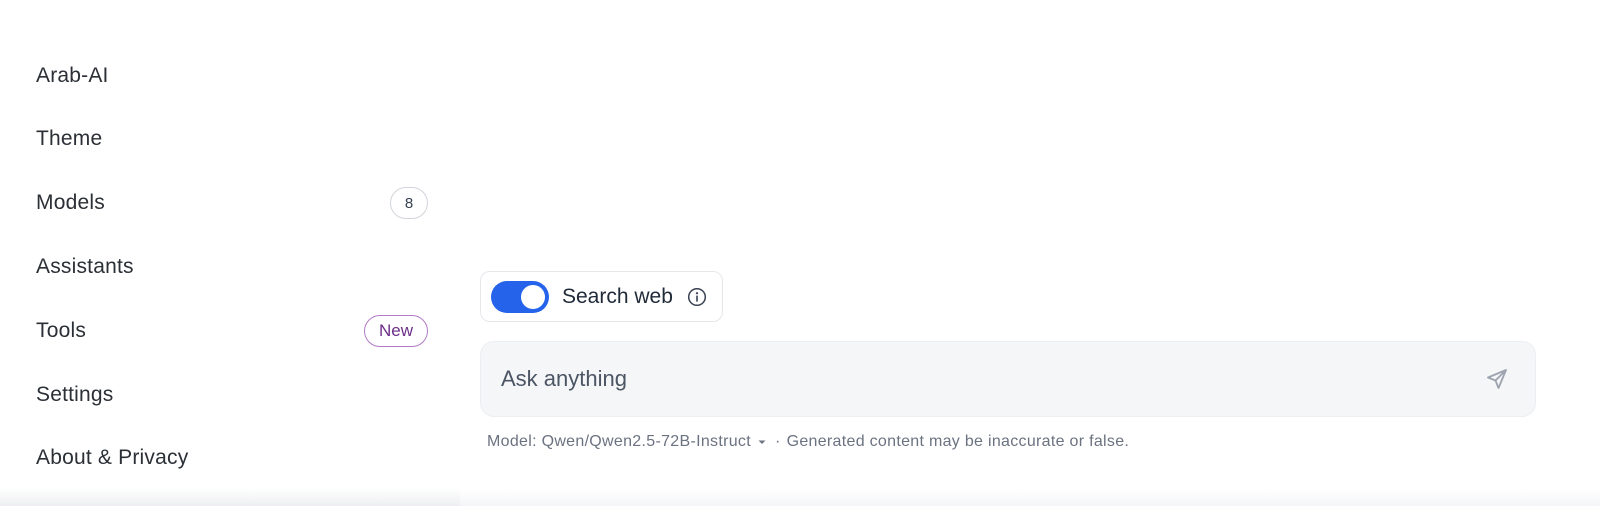 The height and width of the screenshot is (506, 1600). What do you see at coordinates (520, 296) in the screenshot?
I see `search-web-toggle` at bounding box center [520, 296].